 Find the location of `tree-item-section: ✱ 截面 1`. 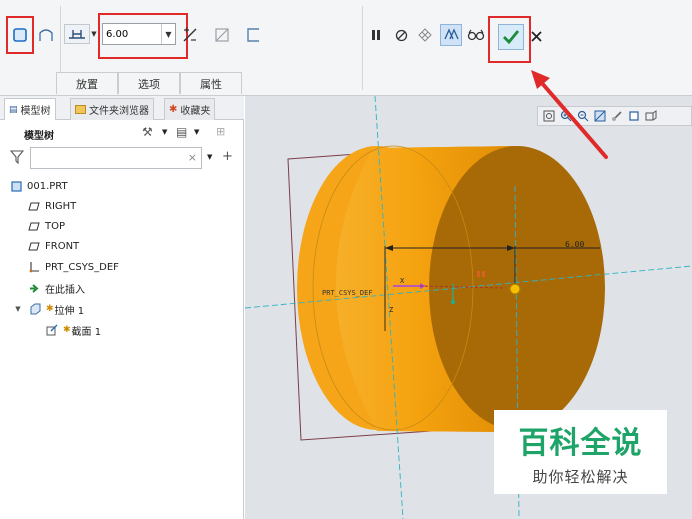

tree-item-section: ✱ 截面 1 is located at coordinates (73, 330).